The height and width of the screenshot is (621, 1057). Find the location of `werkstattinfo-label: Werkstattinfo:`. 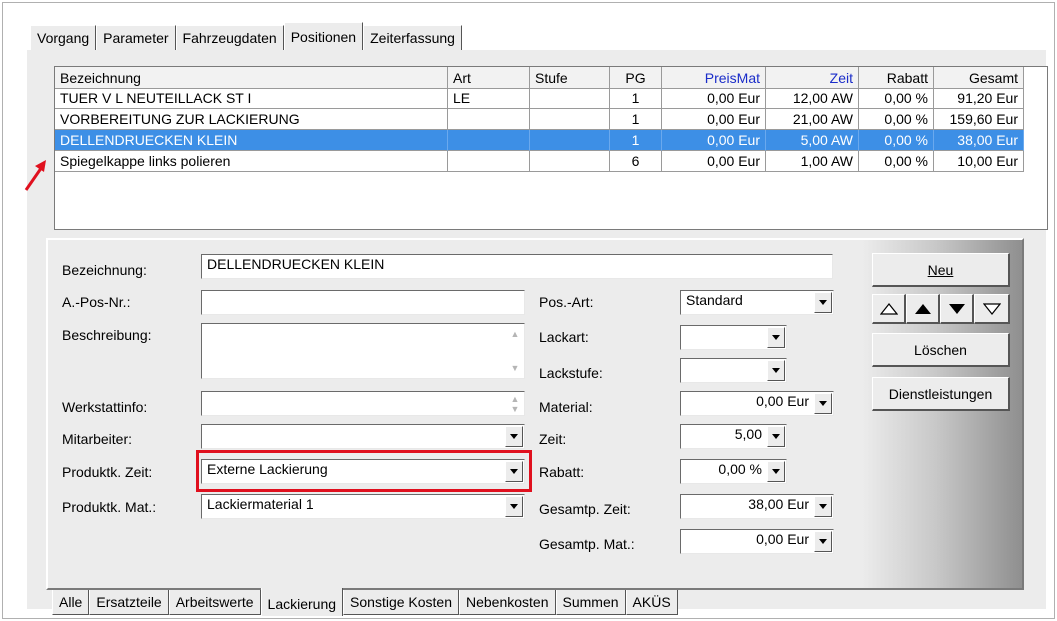

werkstattinfo-label: Werkstattinfo: is located at coordinates (105, 407).